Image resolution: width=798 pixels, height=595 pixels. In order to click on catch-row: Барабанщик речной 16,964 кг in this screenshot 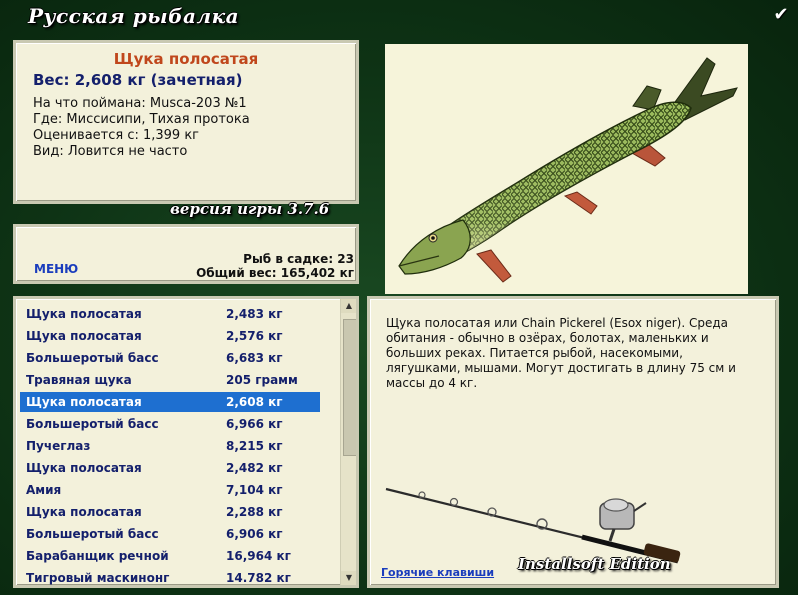, I will do `click(170, 556)`.